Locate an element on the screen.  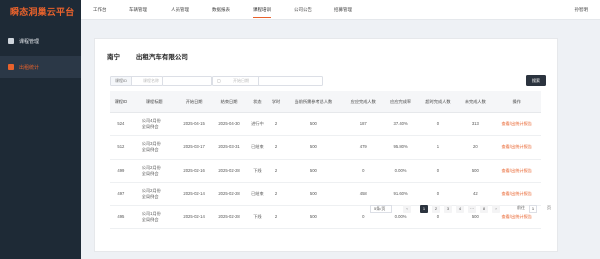
more-pages-button: ··· is located at coordinates (472, 209).